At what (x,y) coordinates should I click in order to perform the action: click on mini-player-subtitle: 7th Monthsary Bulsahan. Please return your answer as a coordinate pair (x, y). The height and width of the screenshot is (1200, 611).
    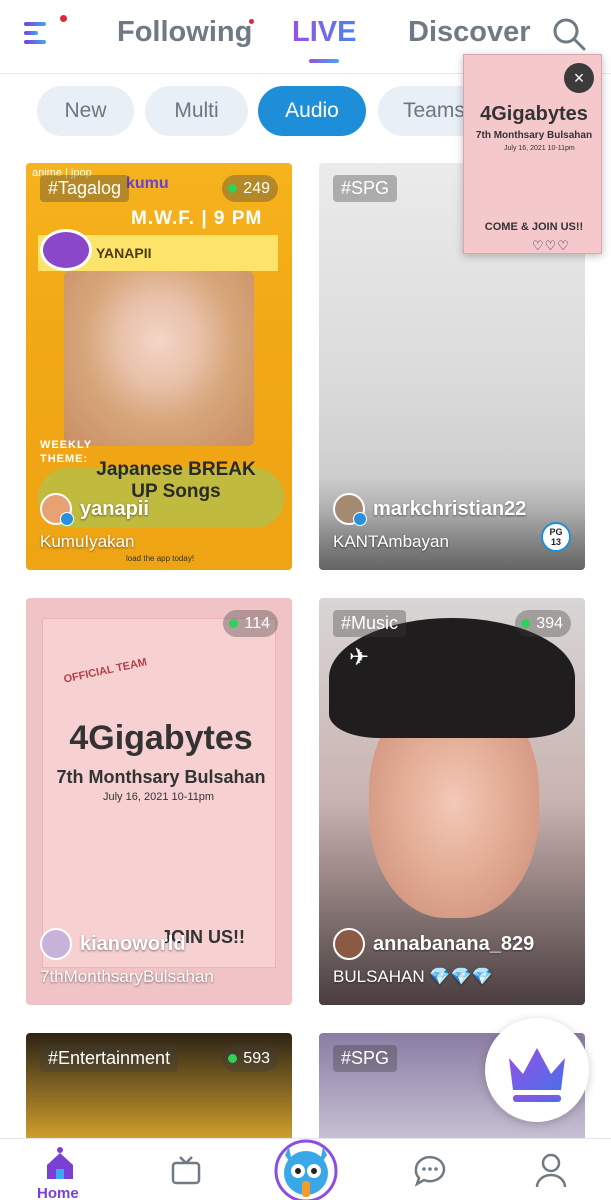
    Looking at the image, I should click on (534, 135).